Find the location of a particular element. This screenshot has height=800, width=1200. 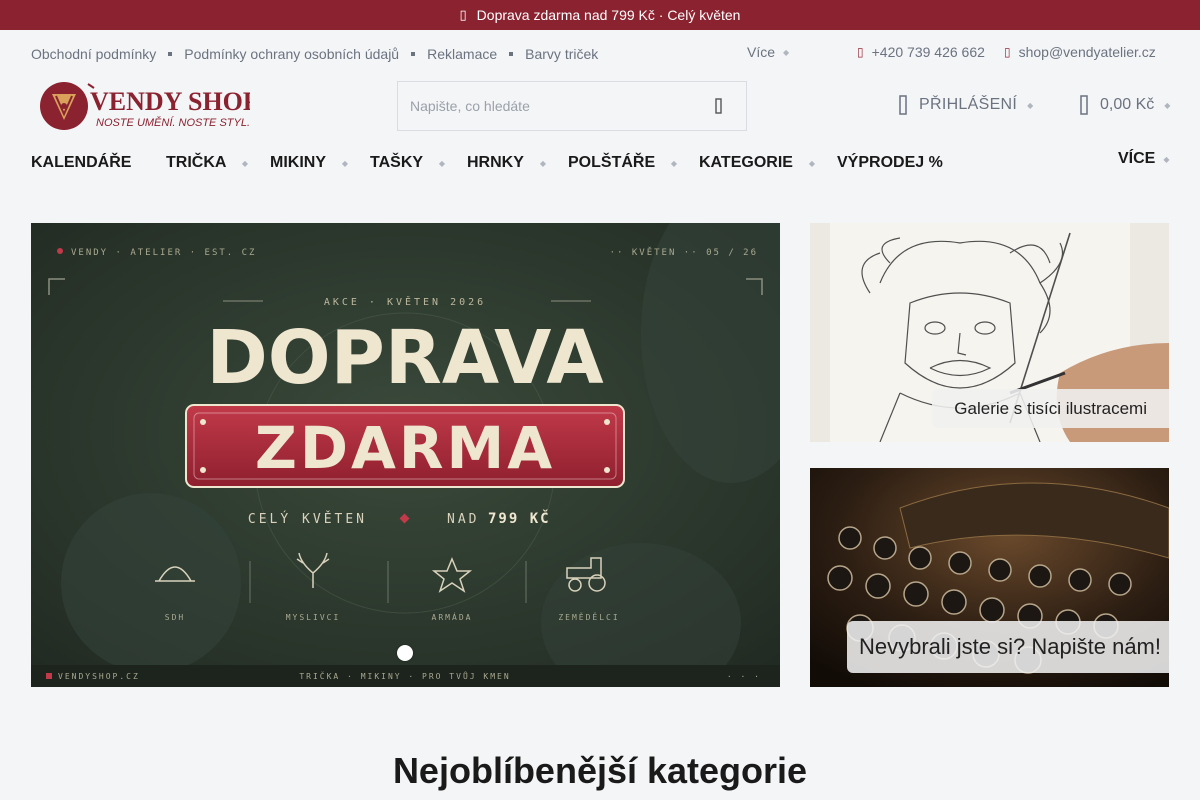

nav-item: VÝPRODEJ % is located at coordinates (897, 163).